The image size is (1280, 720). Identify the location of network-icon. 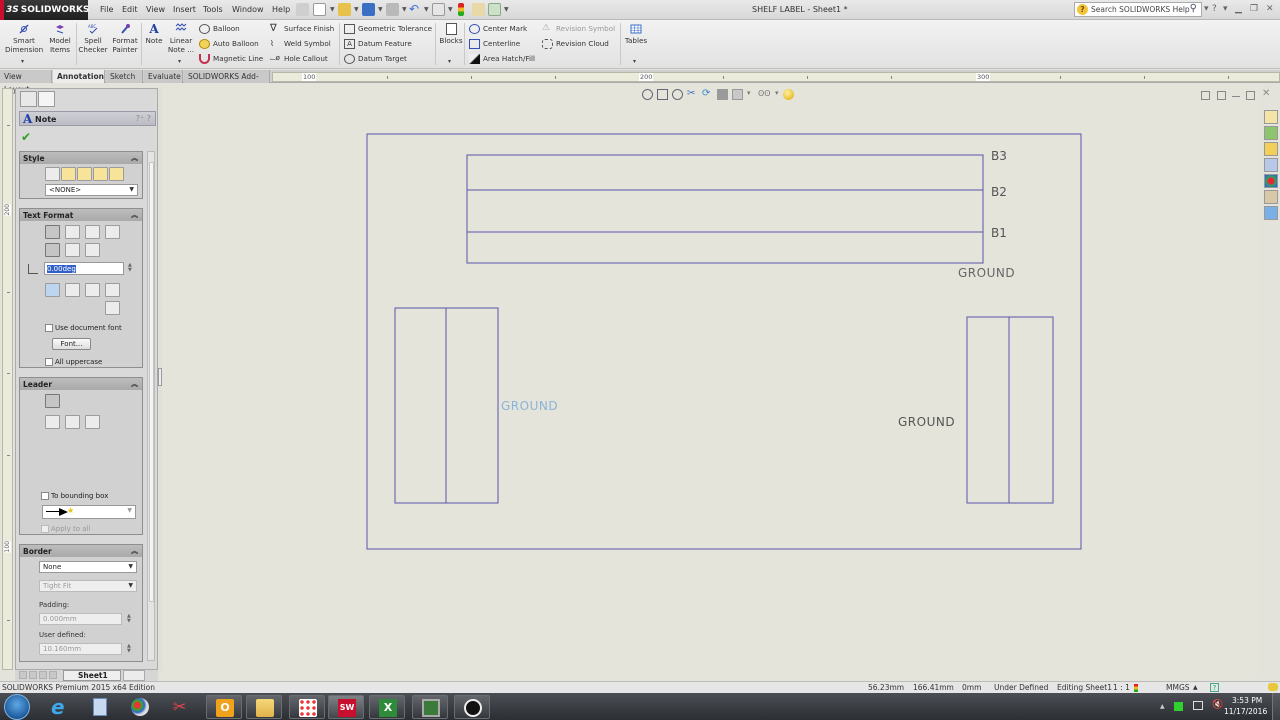
(1198, 705).